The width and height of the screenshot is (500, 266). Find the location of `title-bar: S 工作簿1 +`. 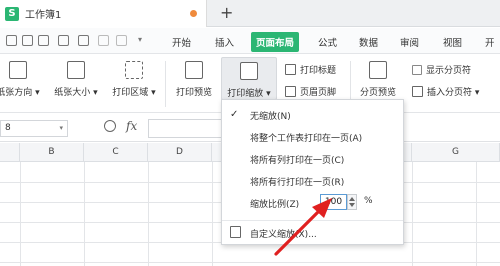

title-bar: S 工作簿1 + is located at coordinates (250, 13).